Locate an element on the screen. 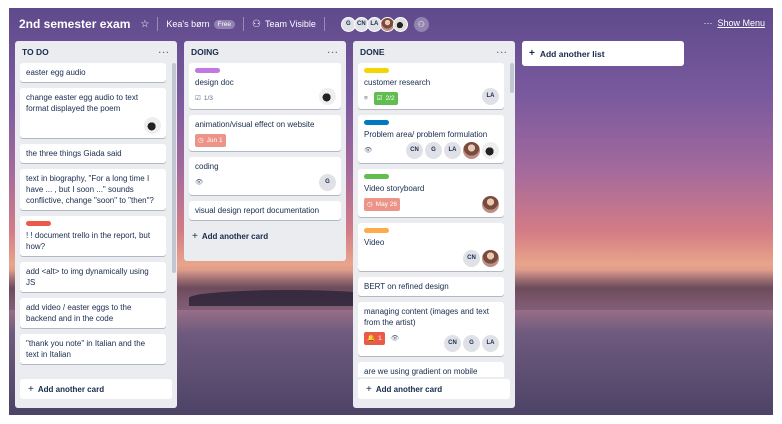 Image resolution: width=782 pixels, height=424 pixels. card-label-purple is located at coordinates (207, 70).